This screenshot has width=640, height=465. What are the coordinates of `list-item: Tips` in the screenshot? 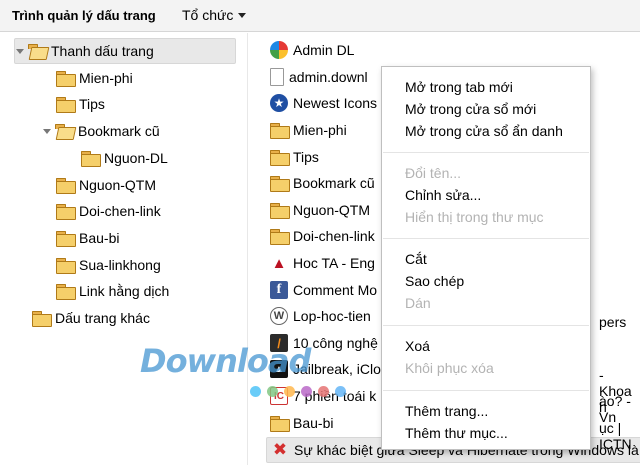 It's located at (294, 157).